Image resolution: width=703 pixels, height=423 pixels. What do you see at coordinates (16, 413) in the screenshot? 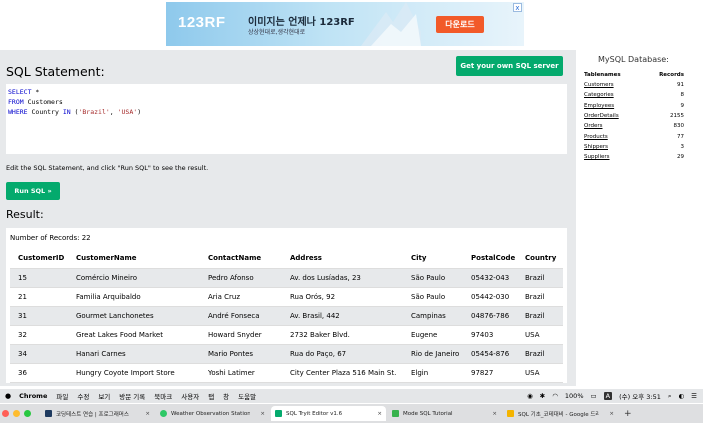
I see `minimize-window-button` at bounding box center [16, 413].